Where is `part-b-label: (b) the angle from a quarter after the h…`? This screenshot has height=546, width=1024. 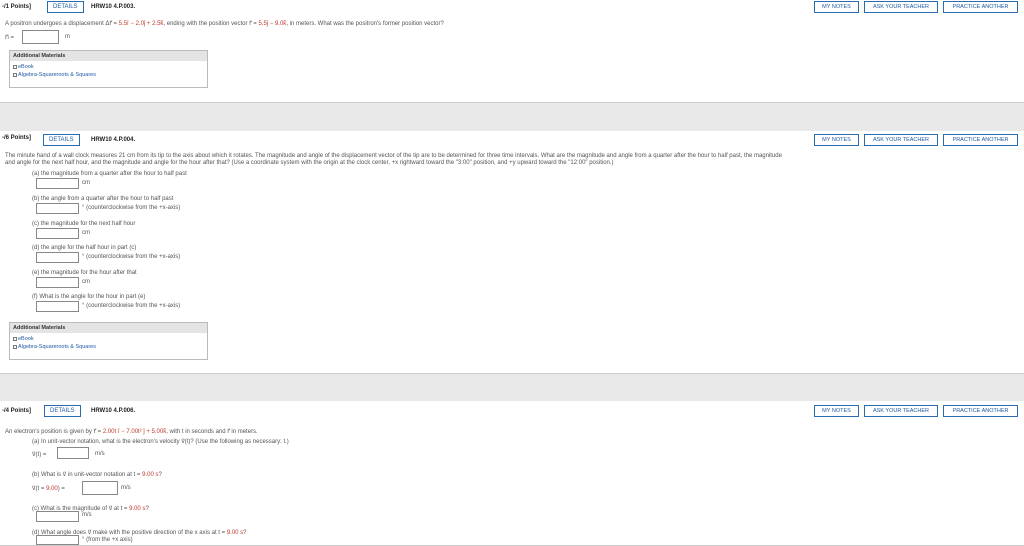
part-b-label: (b) the angle from a quarter after the h… is located at coordinates (103, 199).